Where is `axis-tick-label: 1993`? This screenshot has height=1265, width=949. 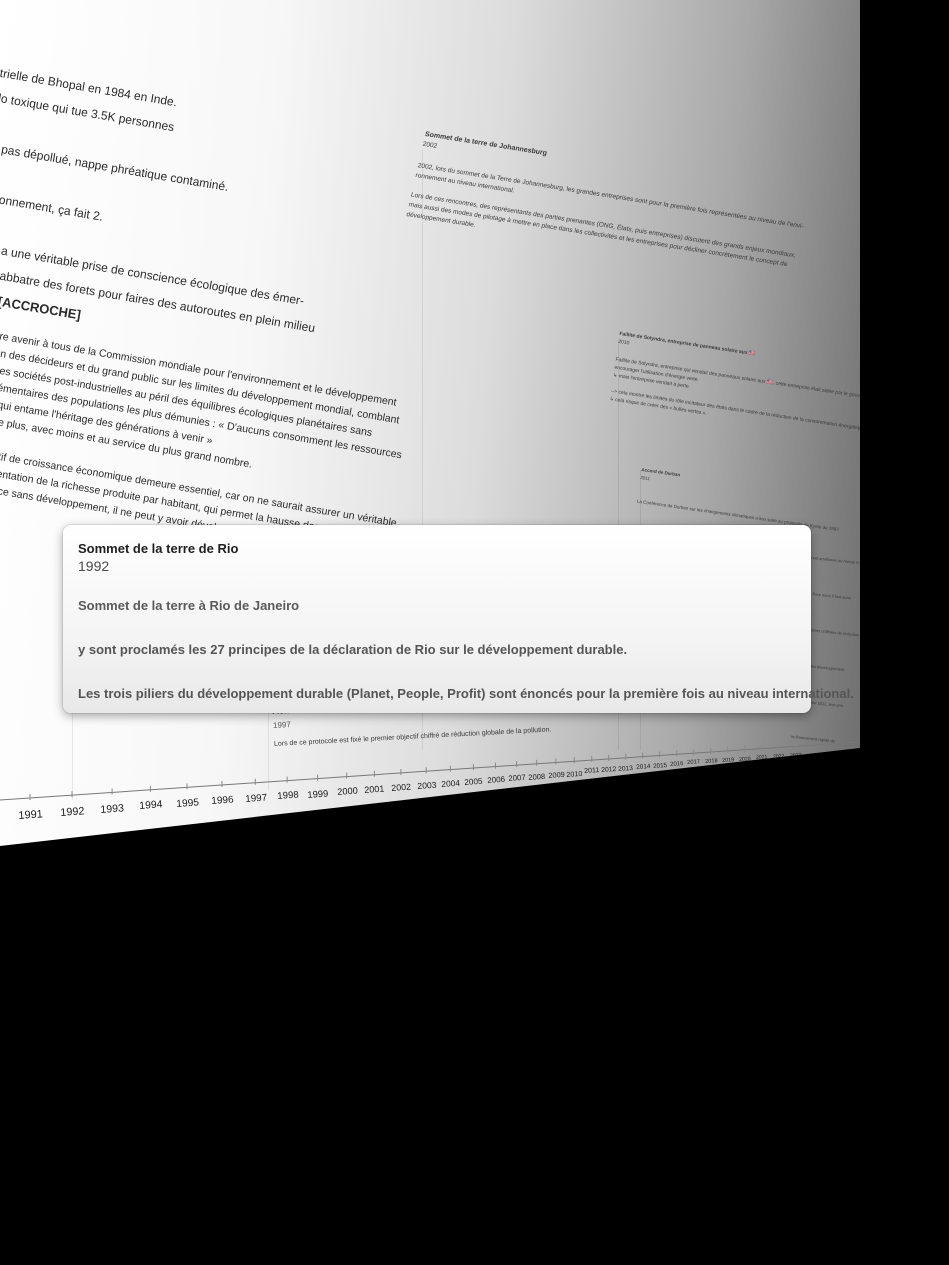
axis-tick-label: 1993 is located at coordinates (112, 809).